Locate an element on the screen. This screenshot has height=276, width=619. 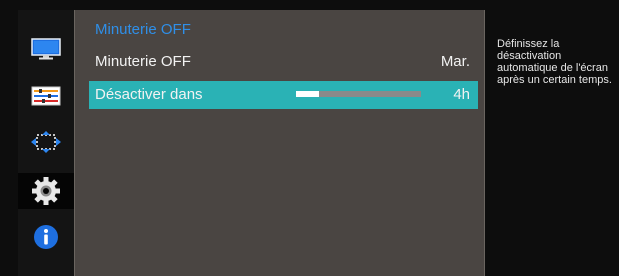
timer-slider is located at coordinates (358, 94).